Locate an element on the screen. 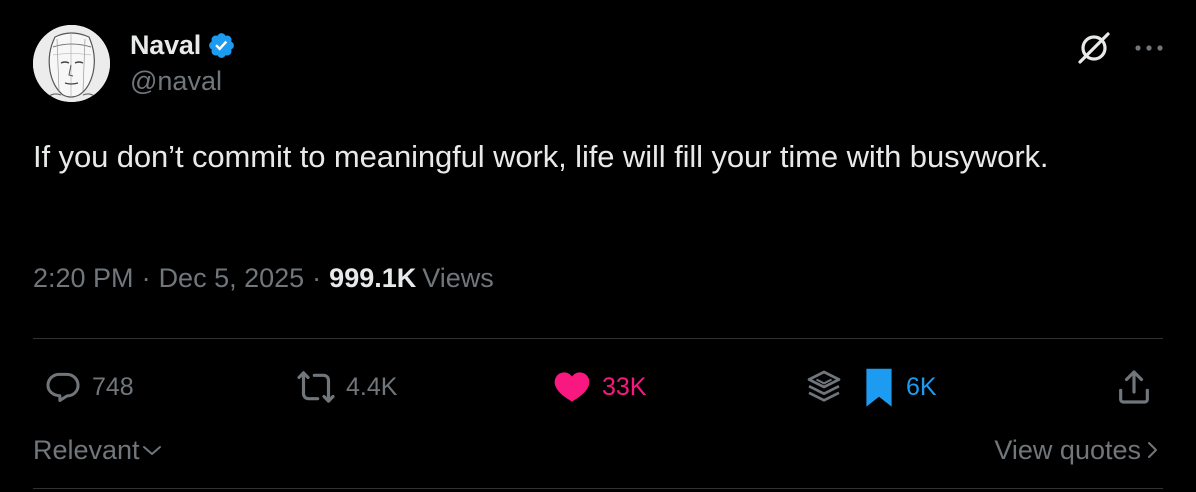  view-quotes-link: View quotes is located at coordinates (1078, 450).